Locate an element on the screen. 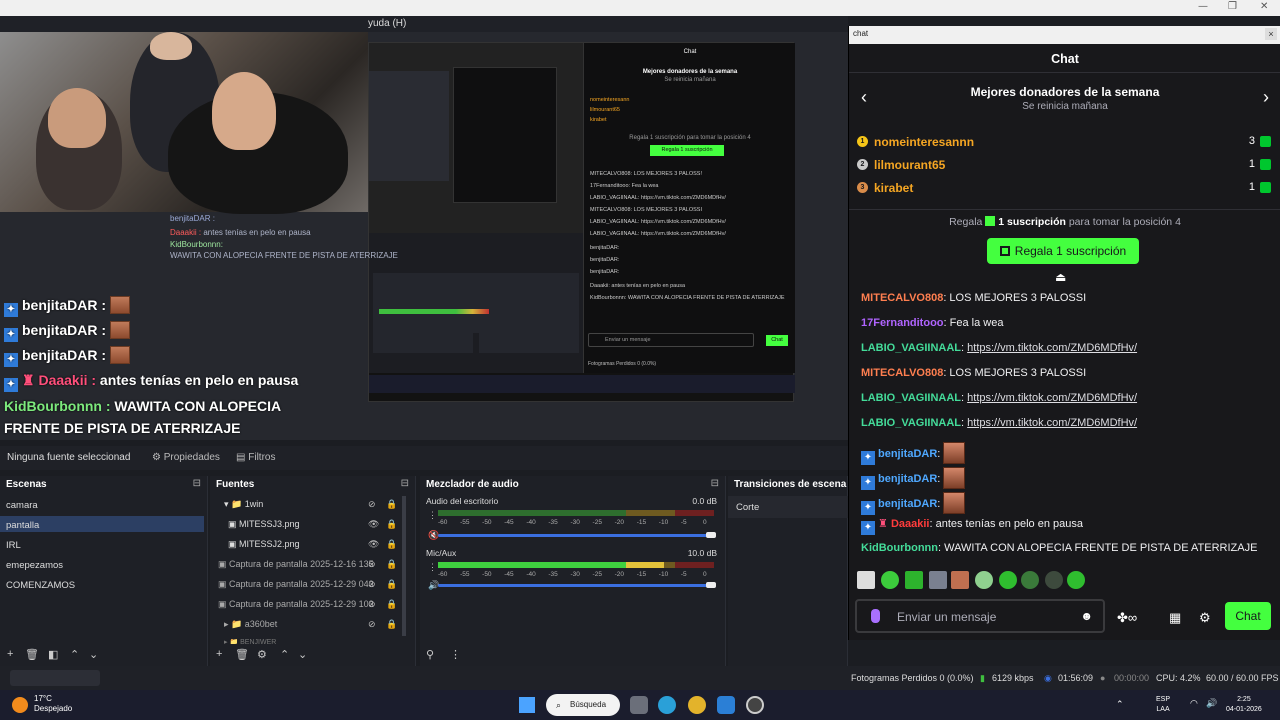 This screenshot has width=1280, height=720. donor-name: nomeinteresannn is located at coordinates (924, 142).